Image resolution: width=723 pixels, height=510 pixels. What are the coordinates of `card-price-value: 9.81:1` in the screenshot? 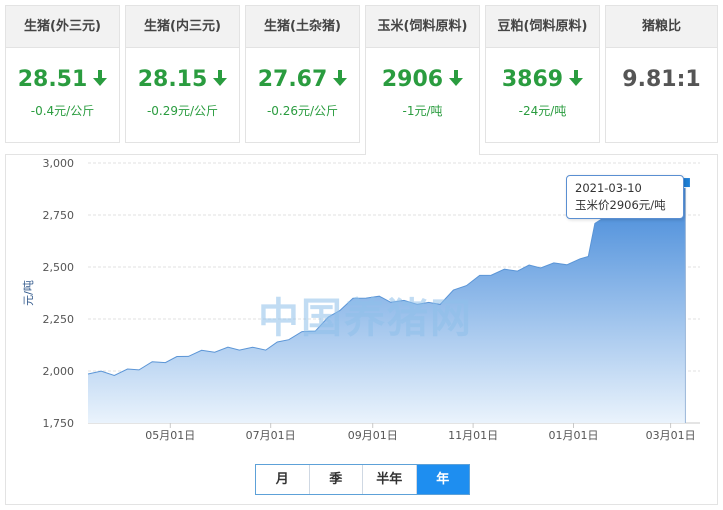 It's located at (661, 79).